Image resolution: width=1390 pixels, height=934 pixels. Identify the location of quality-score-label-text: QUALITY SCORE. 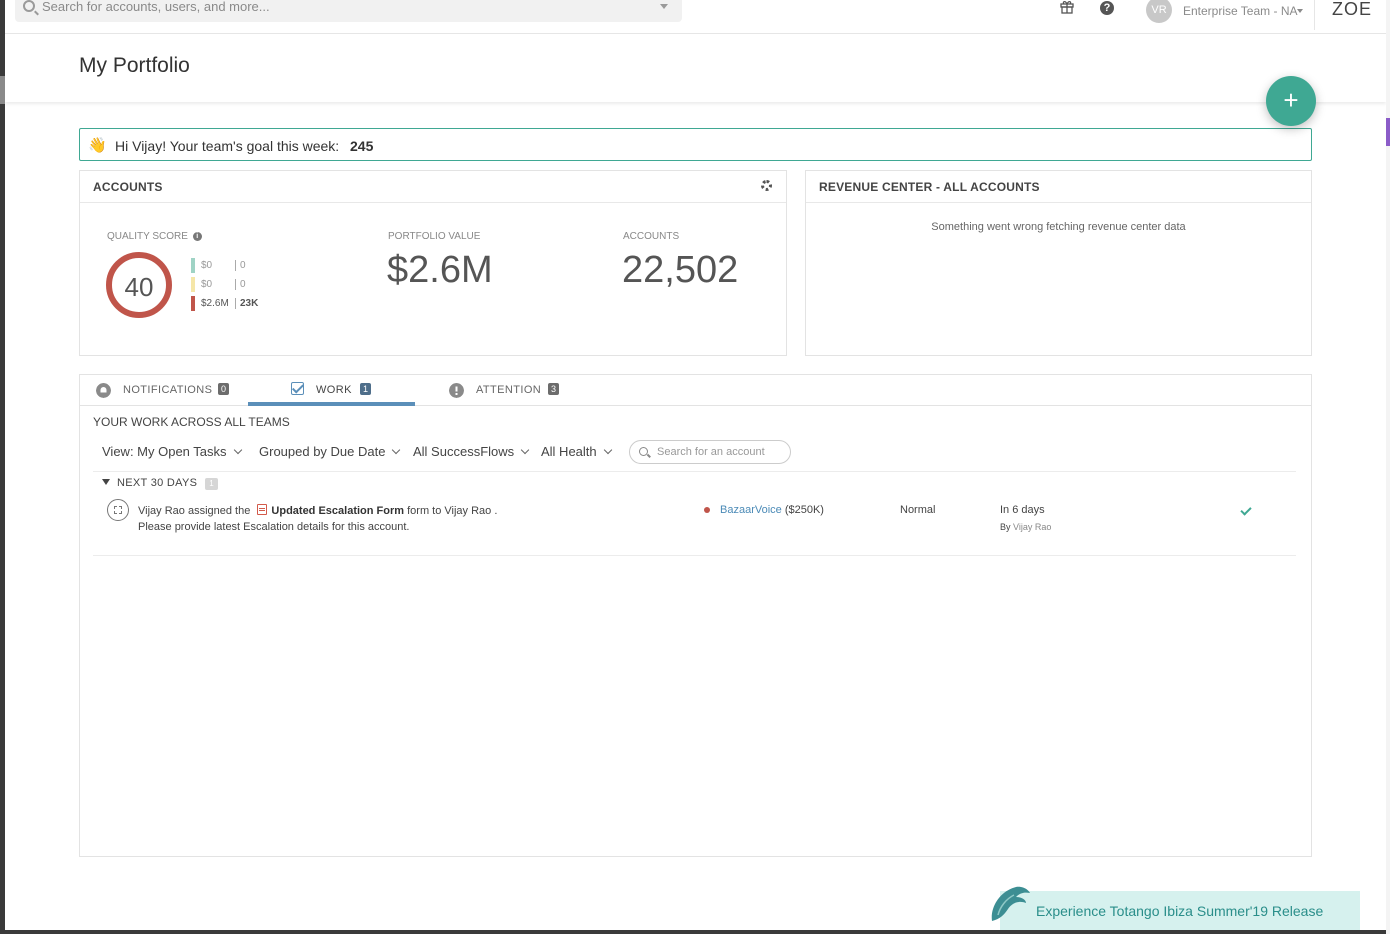
(147, 236).